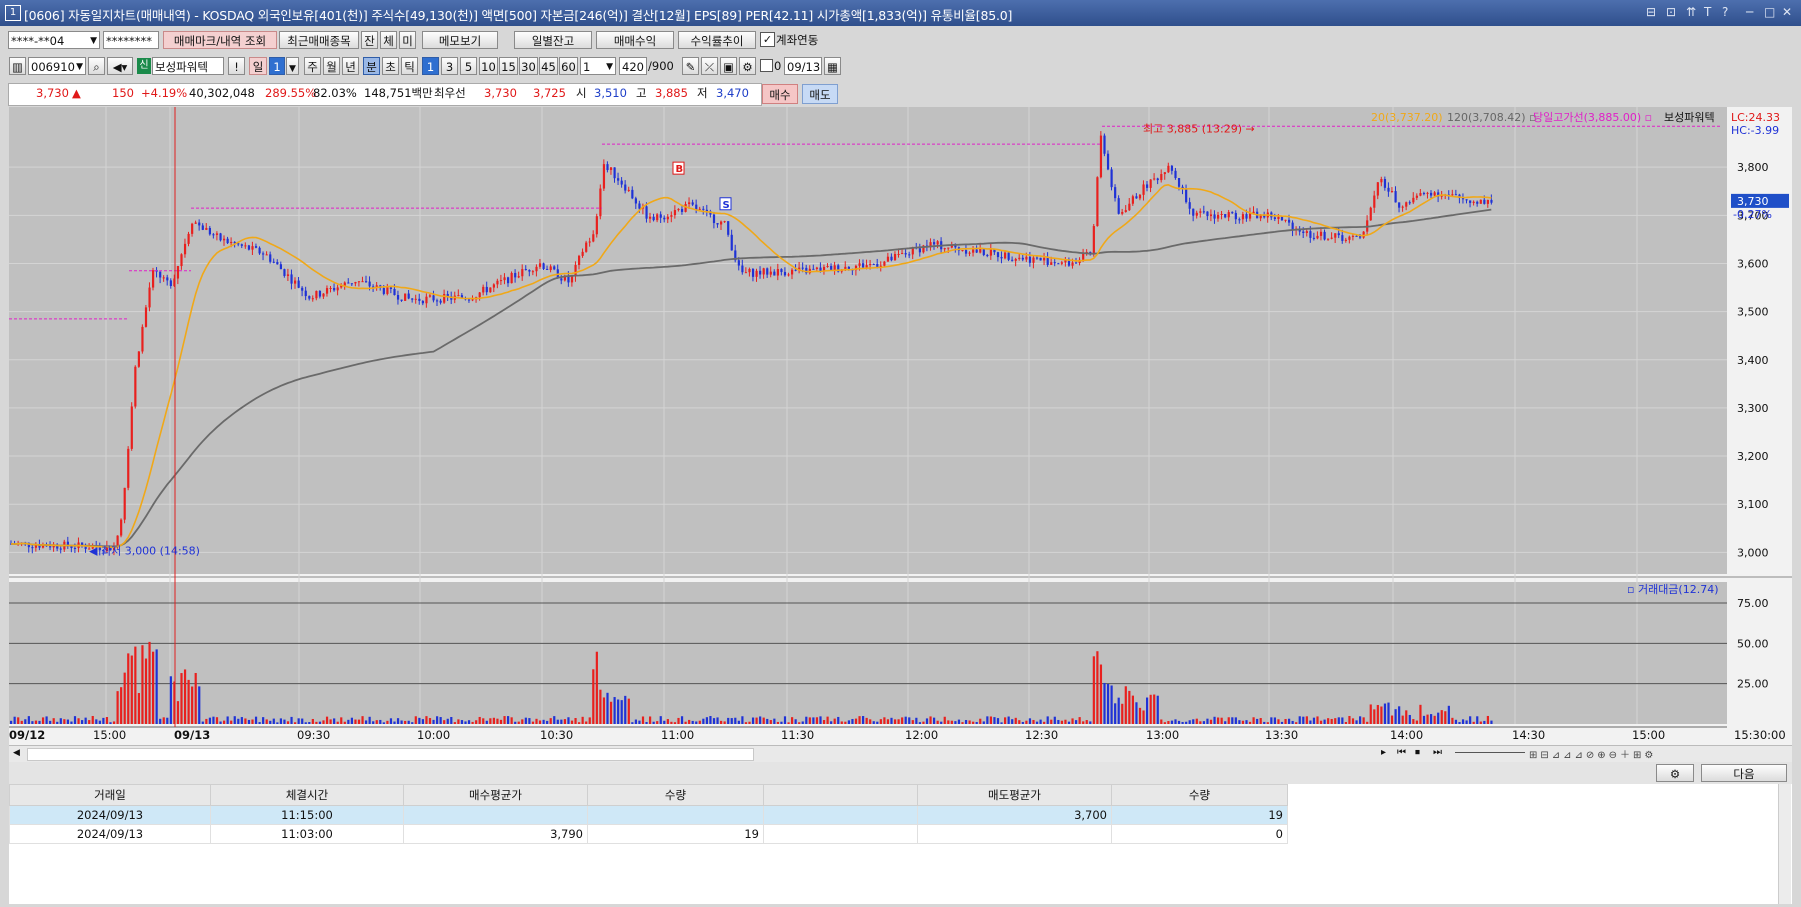 This screenshot has height=907, width=1801. What do you see at coordinates (488, 66) in the screenshot?
I see `minute-10-button: 10` at bounding box center [488, 66].